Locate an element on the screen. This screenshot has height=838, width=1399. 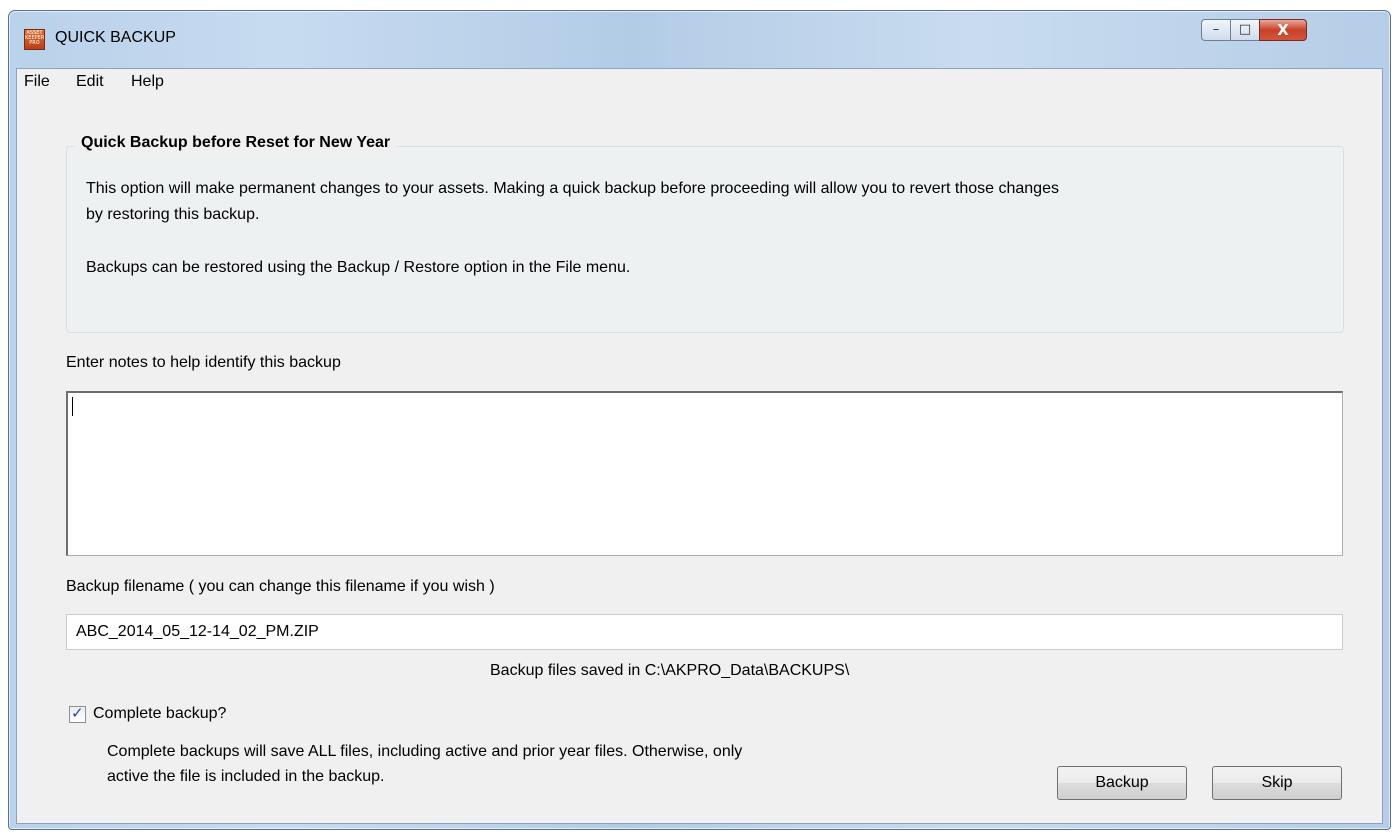
maximize-button: □ is located at coordinates (1245, 30).